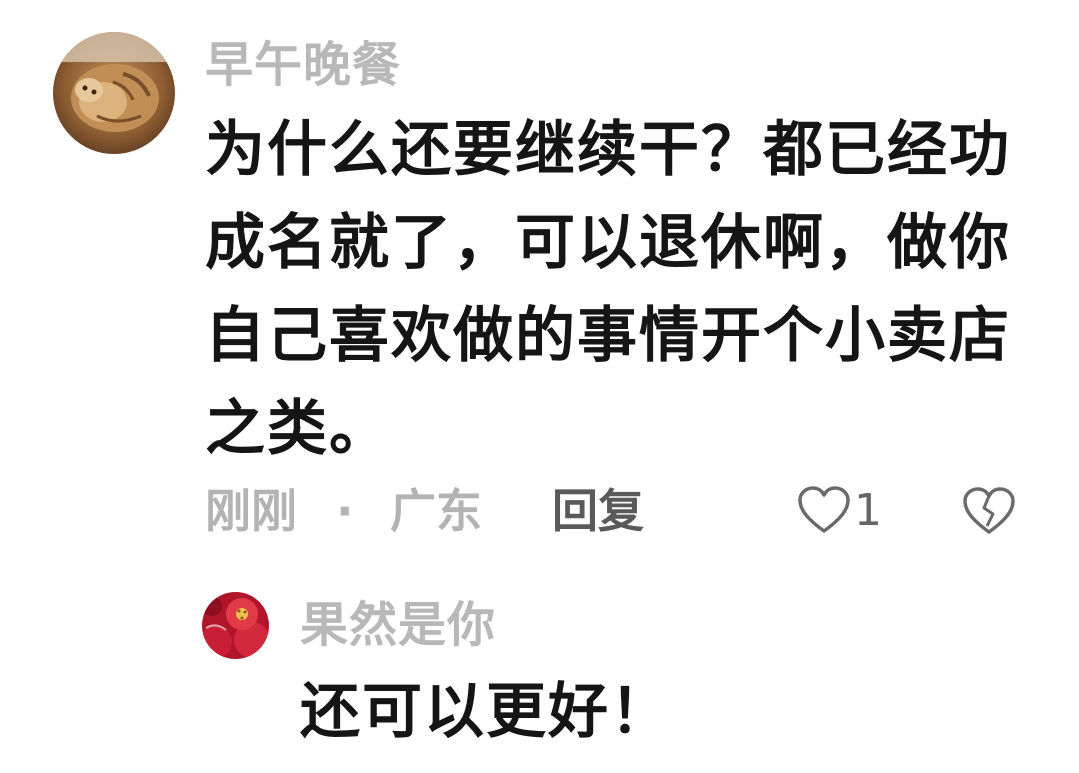 Image resolution: width=1079 pixels, height=773 pixels. I want to click on reply-meta-clipped, so click(530, 767).